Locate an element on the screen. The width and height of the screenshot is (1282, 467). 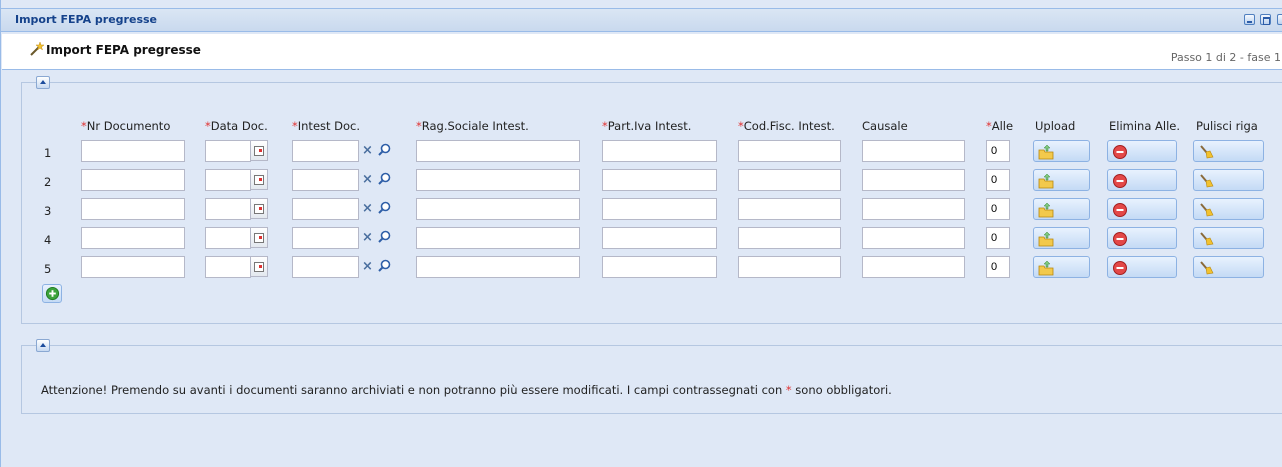
close-icon is located at coordinates (1279, 19).